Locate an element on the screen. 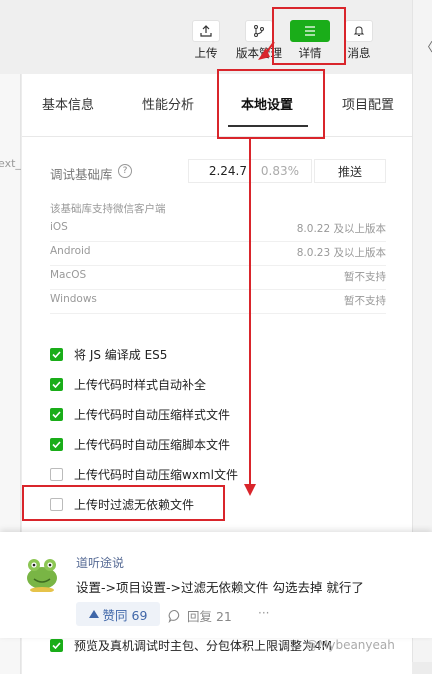 The height and width of the screenshot is (674, 432). triangle-up-icon is located at coordinates (93, 614).